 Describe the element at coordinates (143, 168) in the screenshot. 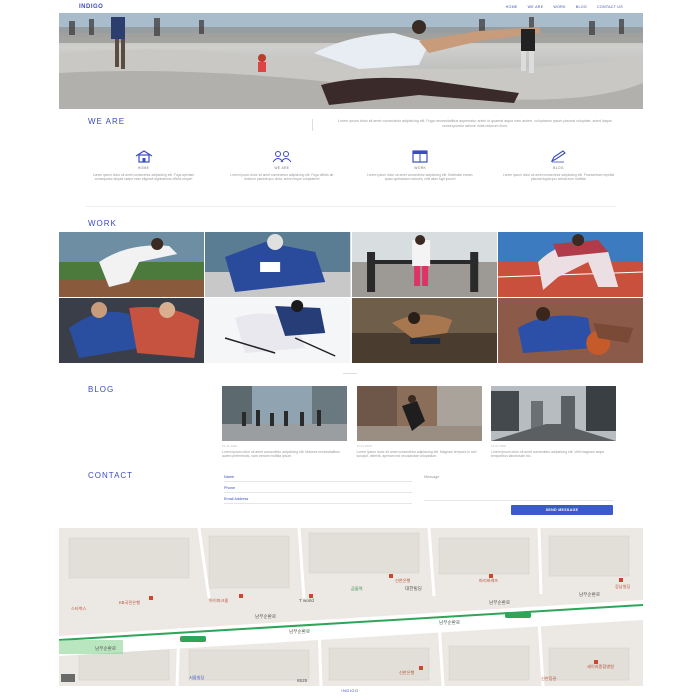

I see `feature-label: HOME` at that location.